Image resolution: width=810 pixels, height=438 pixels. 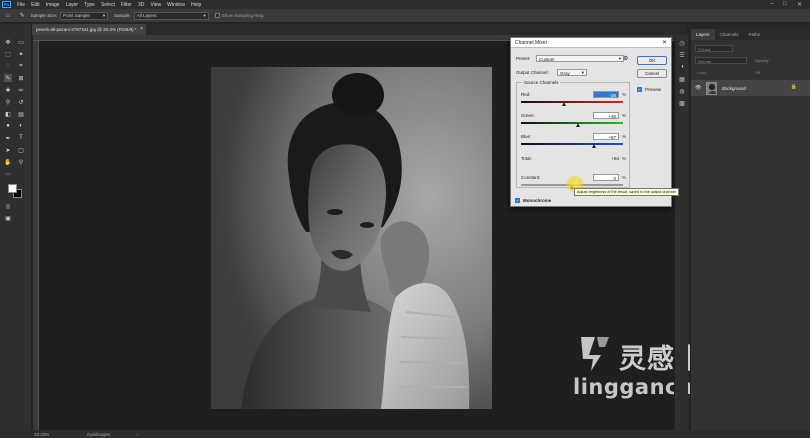 I want to click on output-channel-select: Gray ▾, so click(x=572, y=72).